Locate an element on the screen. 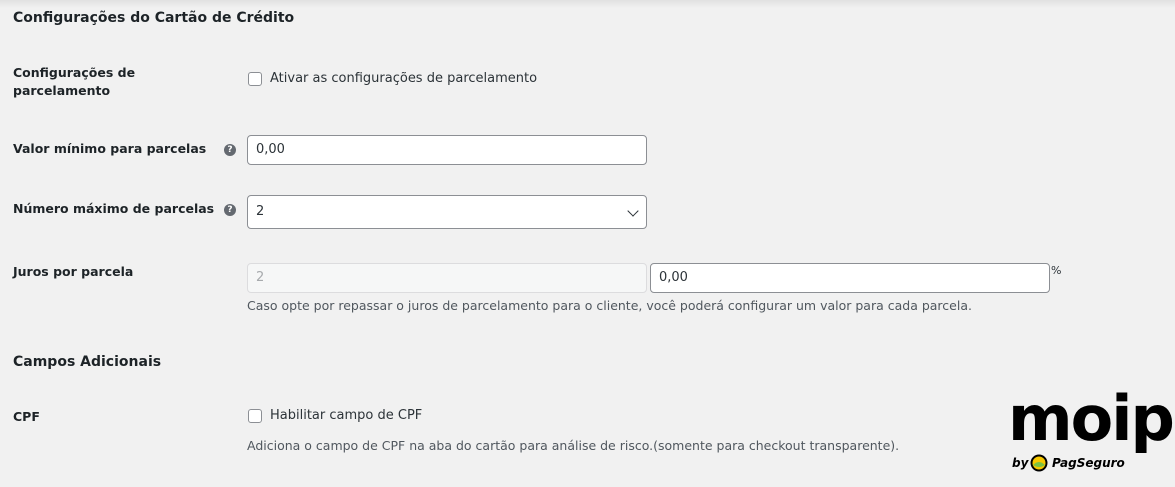  min-installment-input: 0,00 is located at coordinates (447, 150).